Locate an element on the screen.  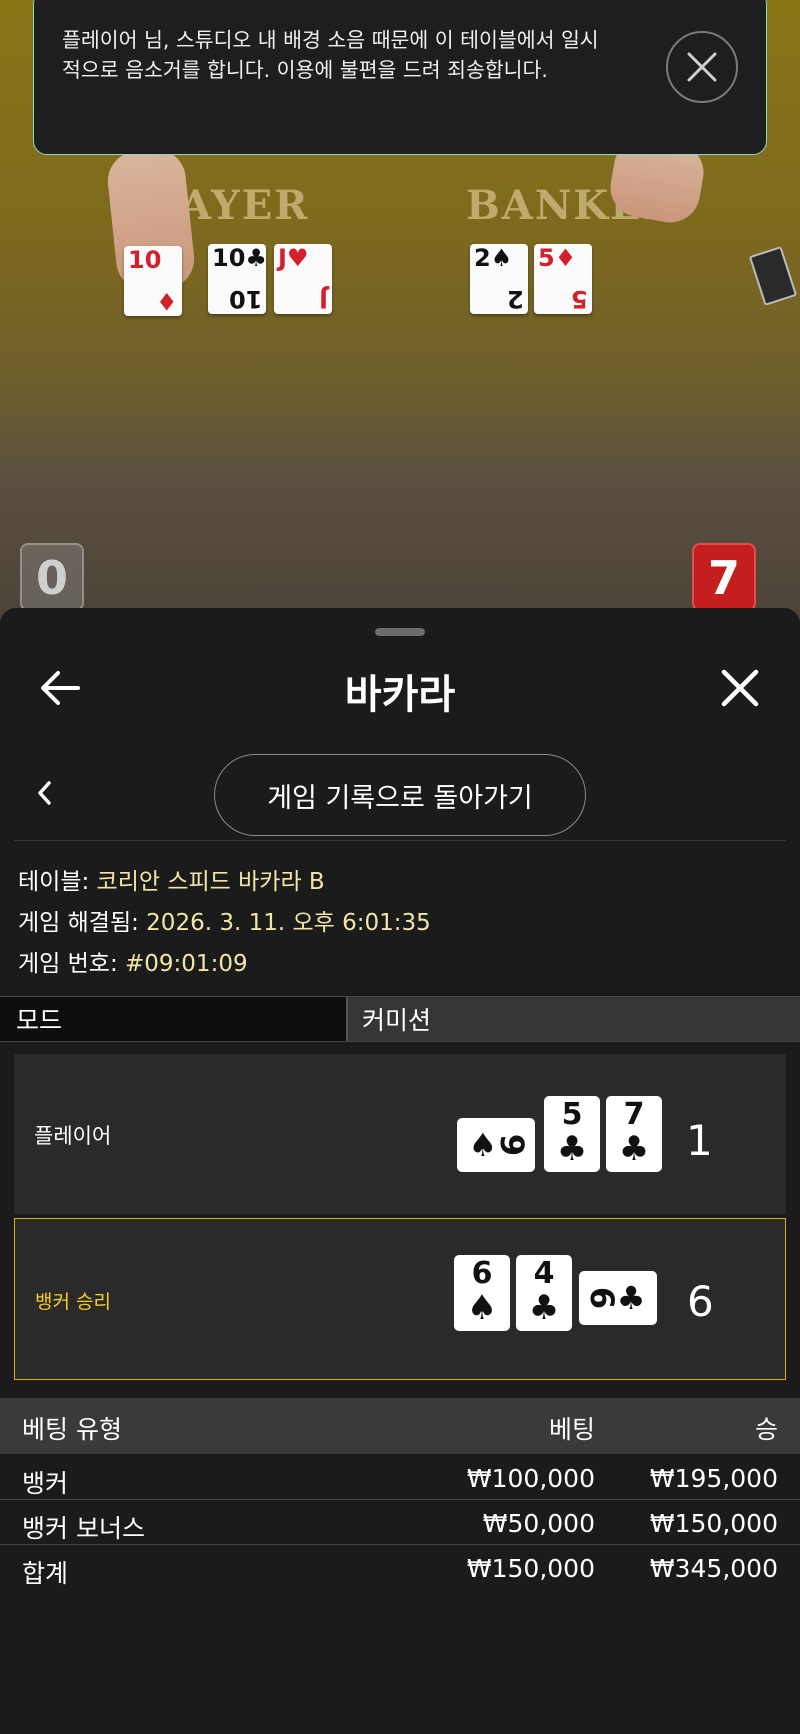
banker-card-1: 6 ♠ is located at coordinates (482, 1293).